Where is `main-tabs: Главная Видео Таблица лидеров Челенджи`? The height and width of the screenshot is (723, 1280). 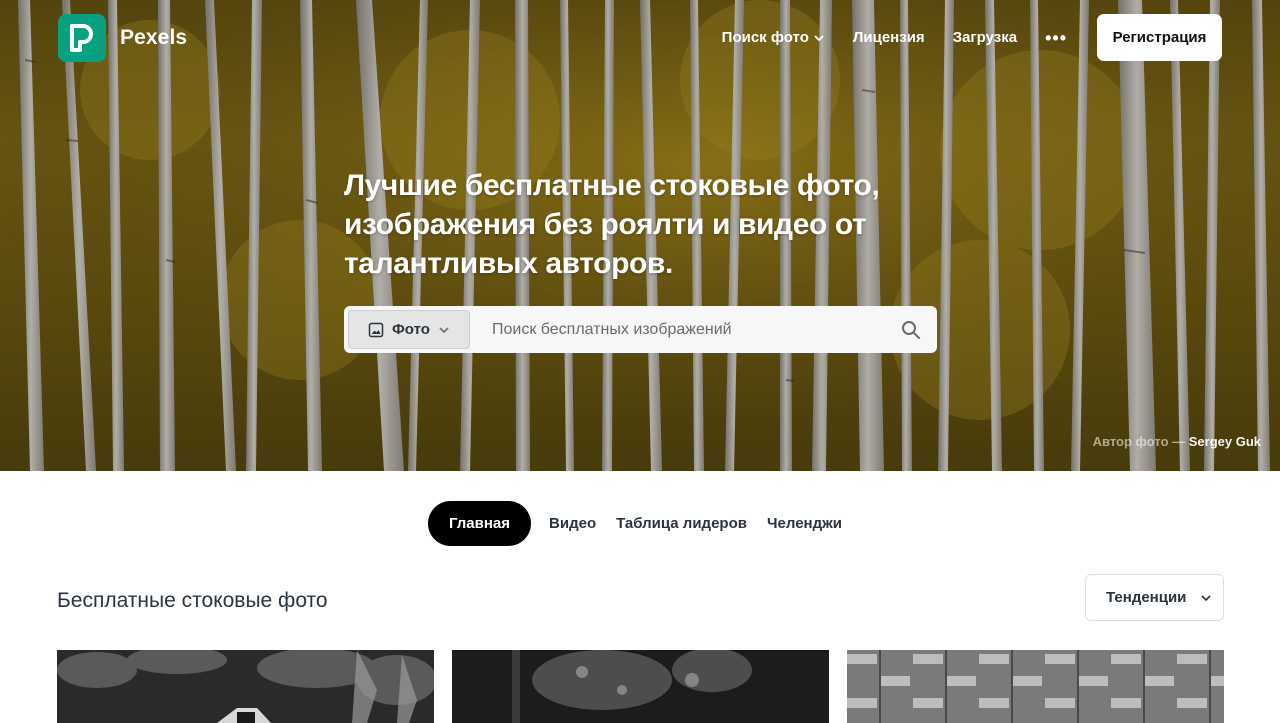 main-tabs: Главная Видео Таблица лидеров Челенджи is located at coordinates (640, 523).